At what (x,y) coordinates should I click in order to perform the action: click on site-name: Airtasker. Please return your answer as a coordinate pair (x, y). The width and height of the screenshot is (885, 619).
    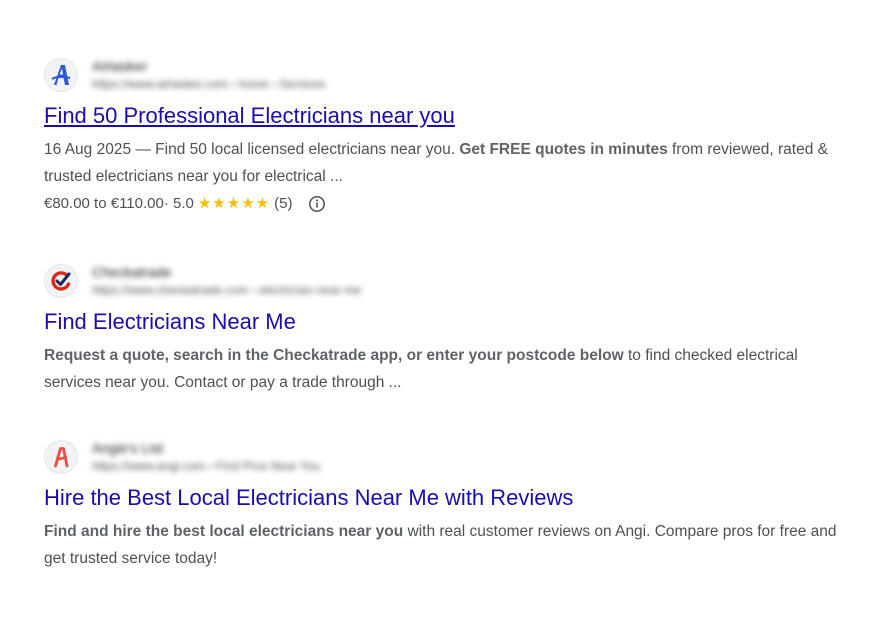
    Looking at the image, I should click on (120, 66).